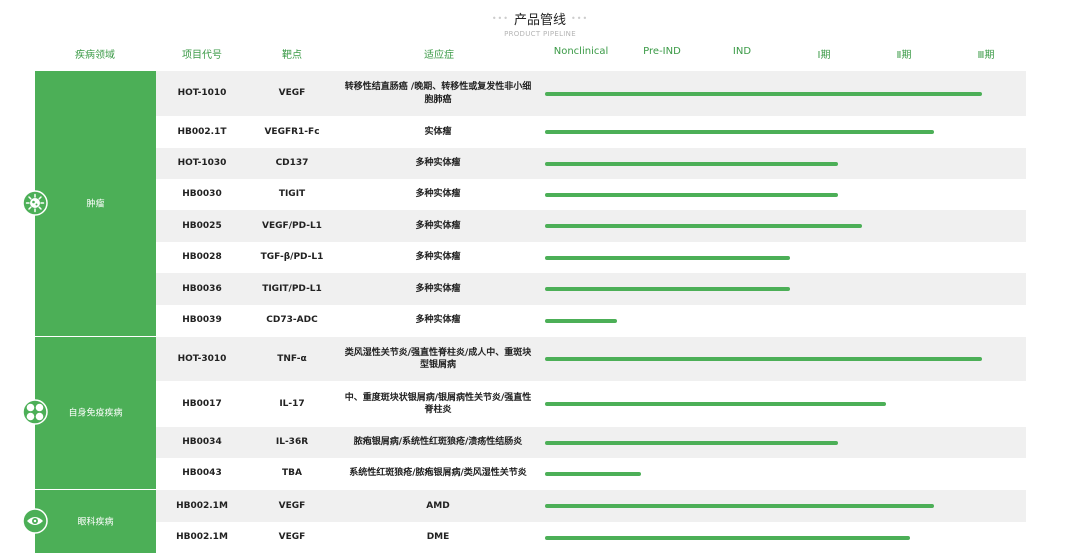 The image size is (1080, 553). I want to click on project-code: HB0034, so click(202, 442).